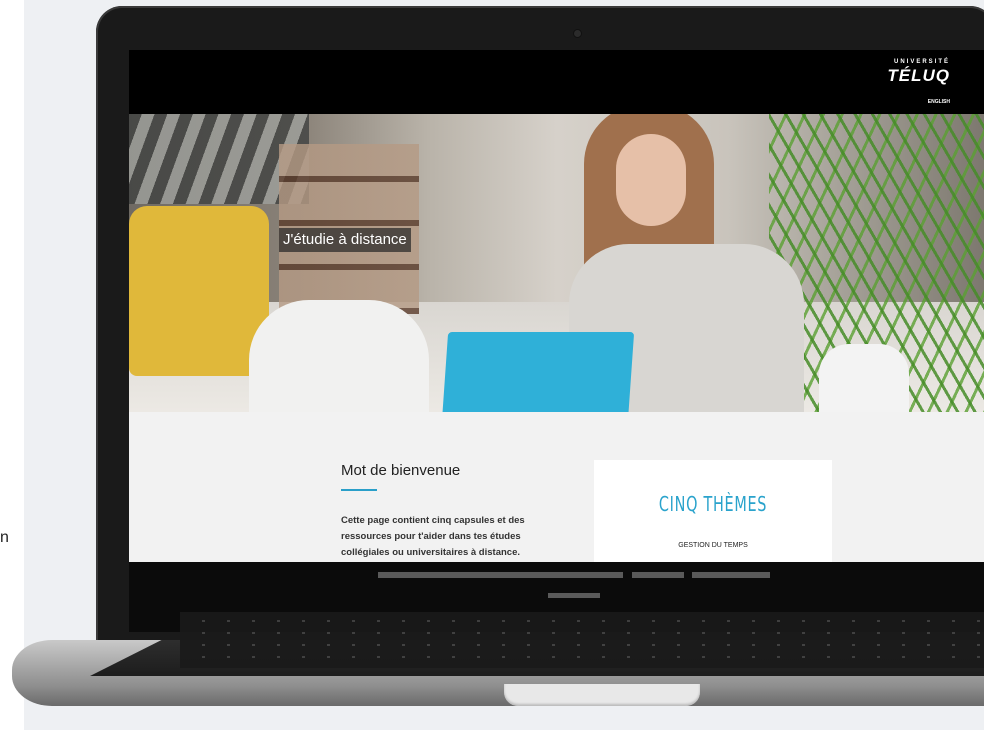 Image resolution: width=984 pixels, height=730 pixels. Describe the element at coordinates (921, 62) in the screenshot. I see `logo-university-label: UNIVERSITÉ` at that location.